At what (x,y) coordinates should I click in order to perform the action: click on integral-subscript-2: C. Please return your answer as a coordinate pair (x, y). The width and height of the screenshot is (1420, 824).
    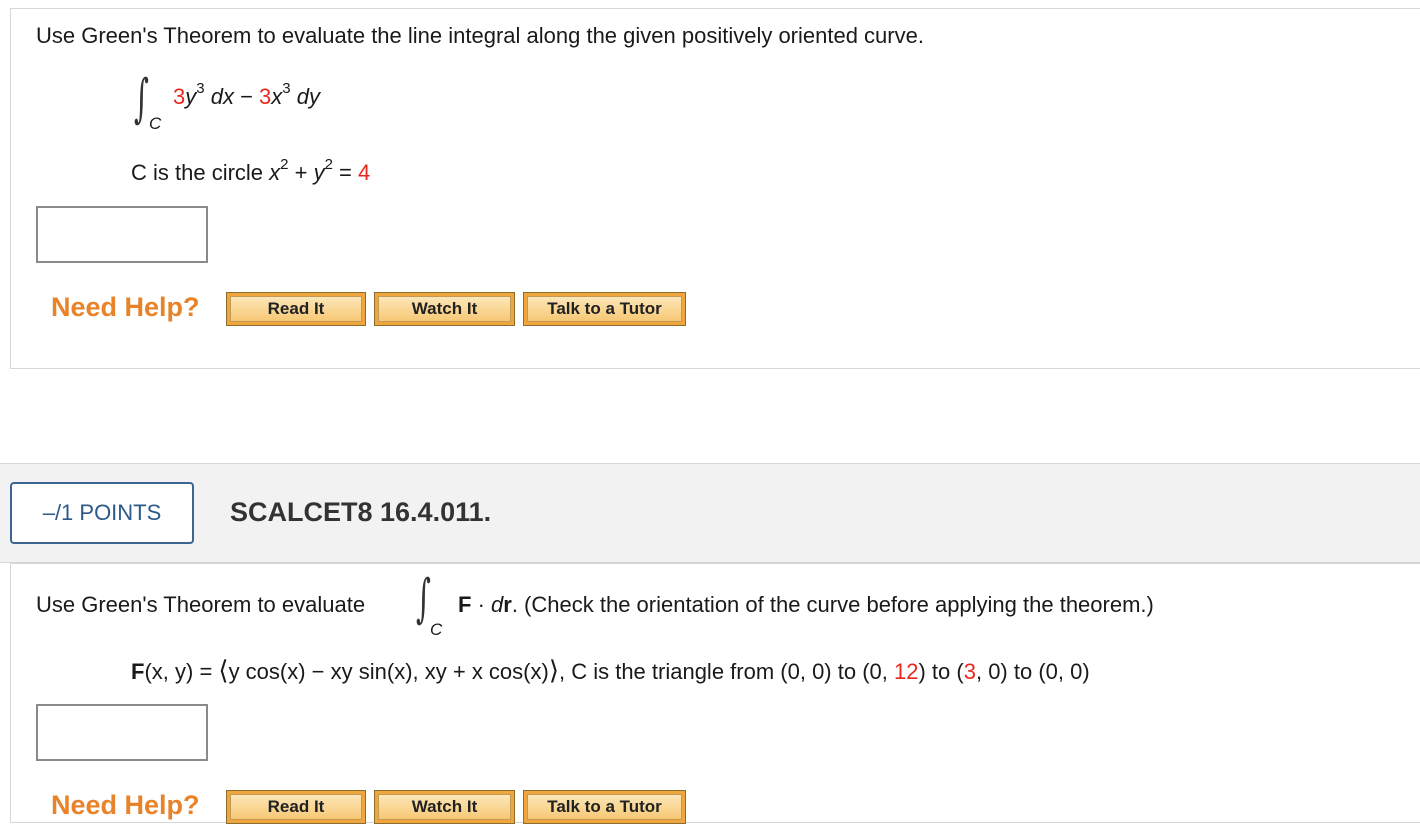
    Looking at the image, I should click on (436, 629).